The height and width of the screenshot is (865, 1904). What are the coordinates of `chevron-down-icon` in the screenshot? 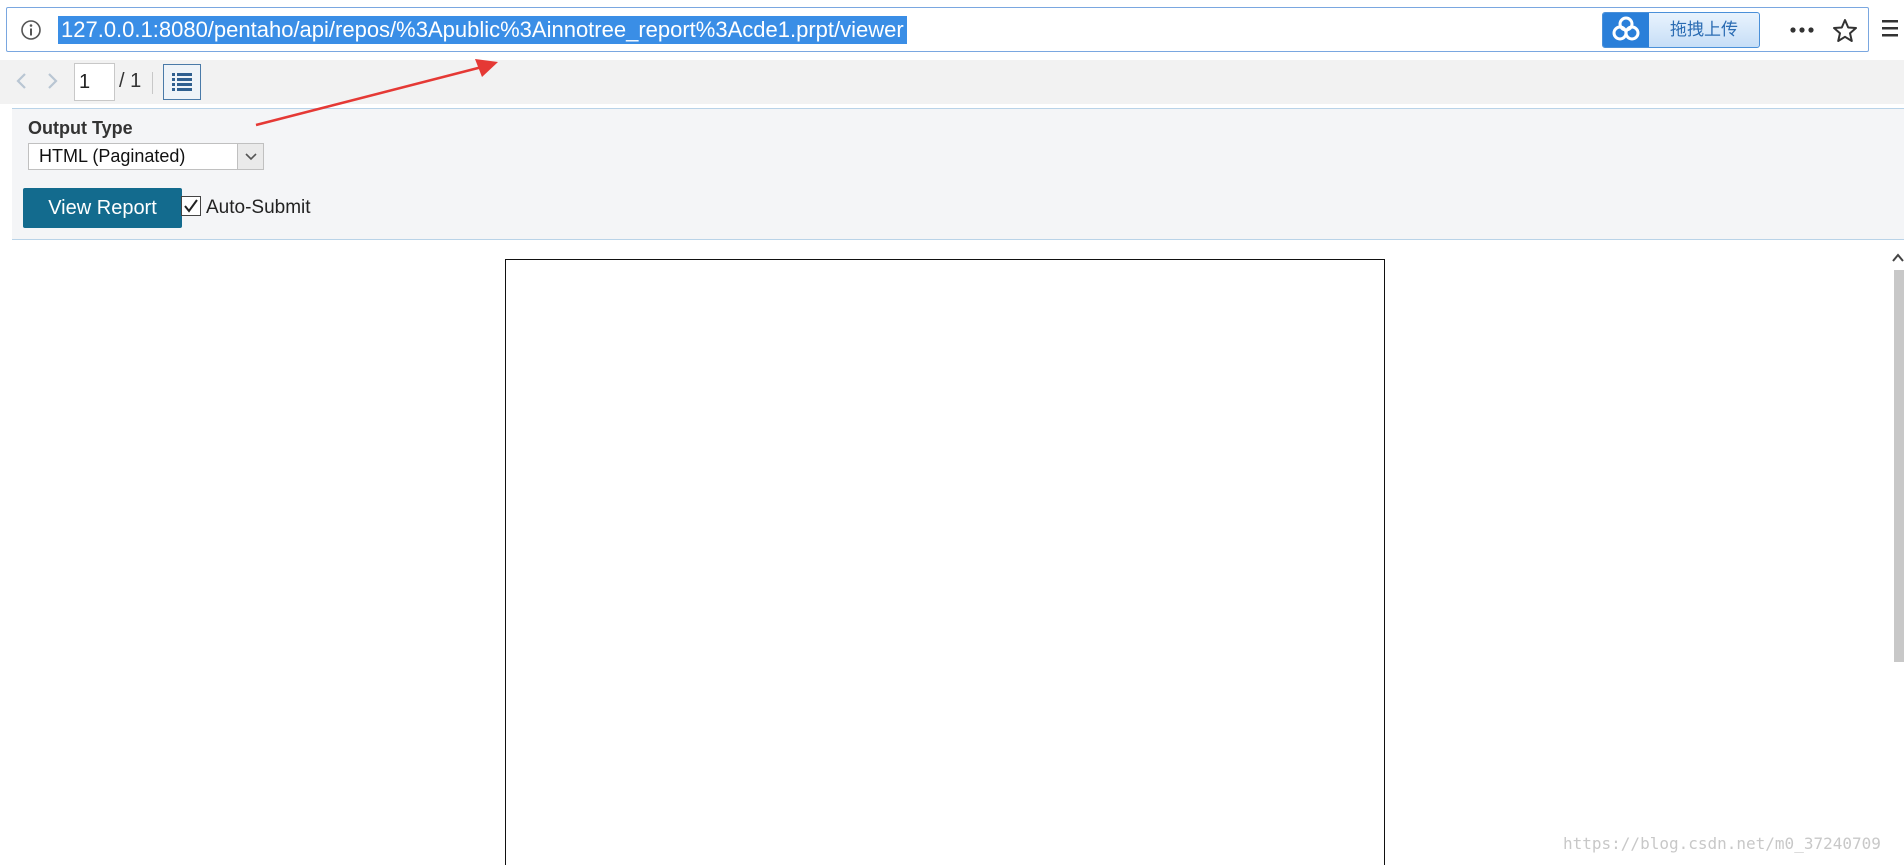 It's located at (250, 156).